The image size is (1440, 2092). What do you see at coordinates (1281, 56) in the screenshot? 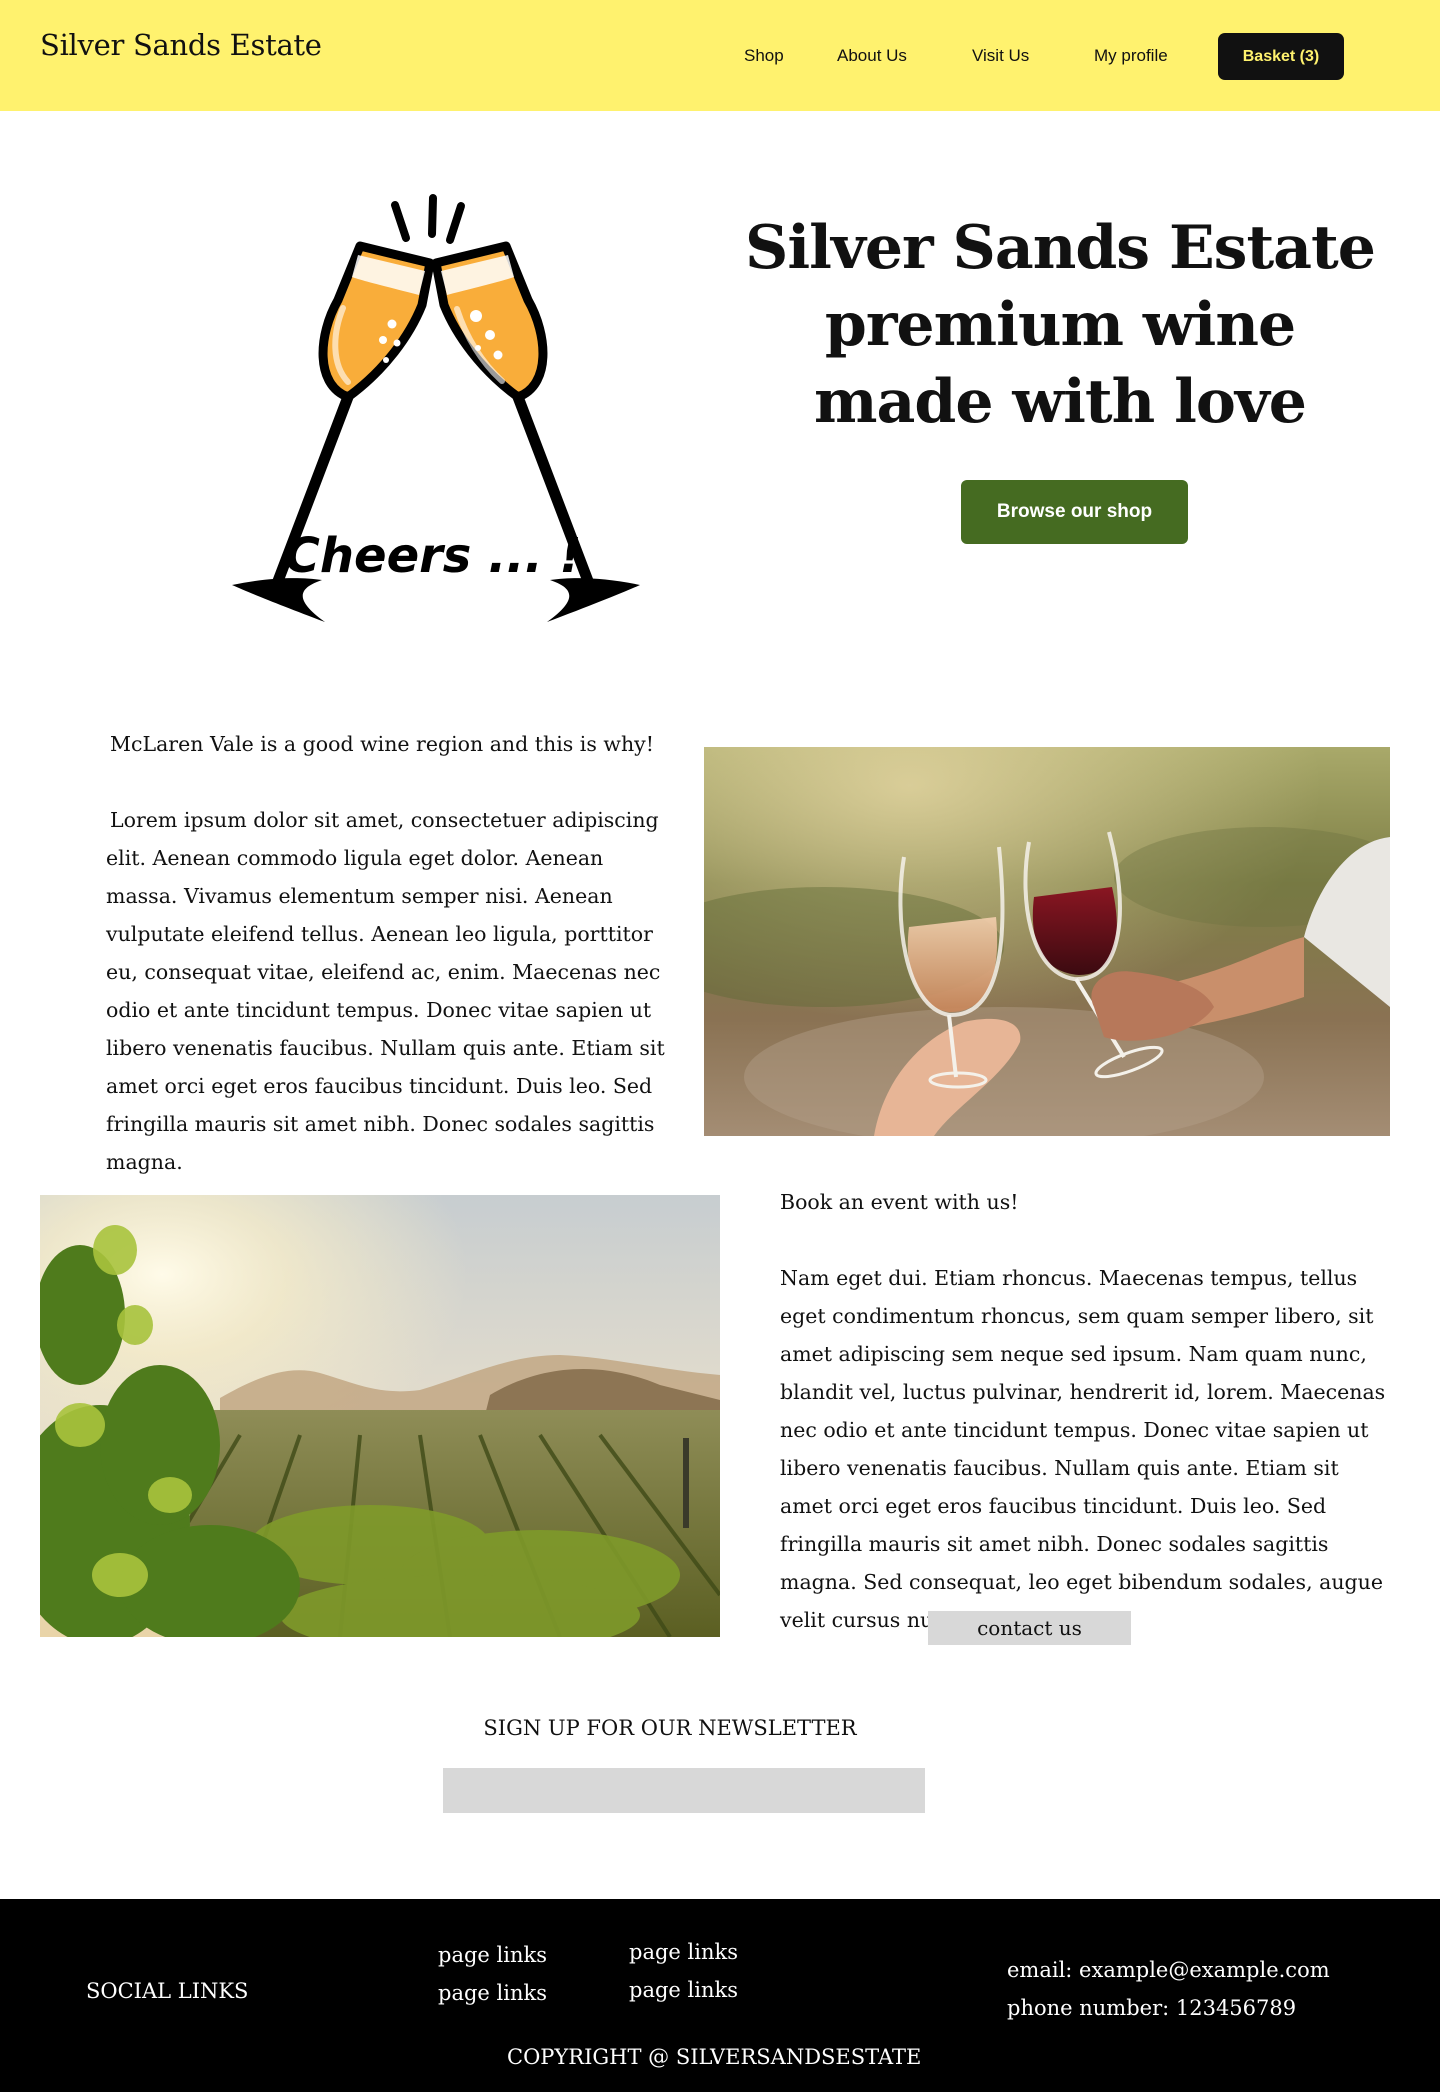
I see `basket-button: Basket (3)` at bounding box center [1281, 56].